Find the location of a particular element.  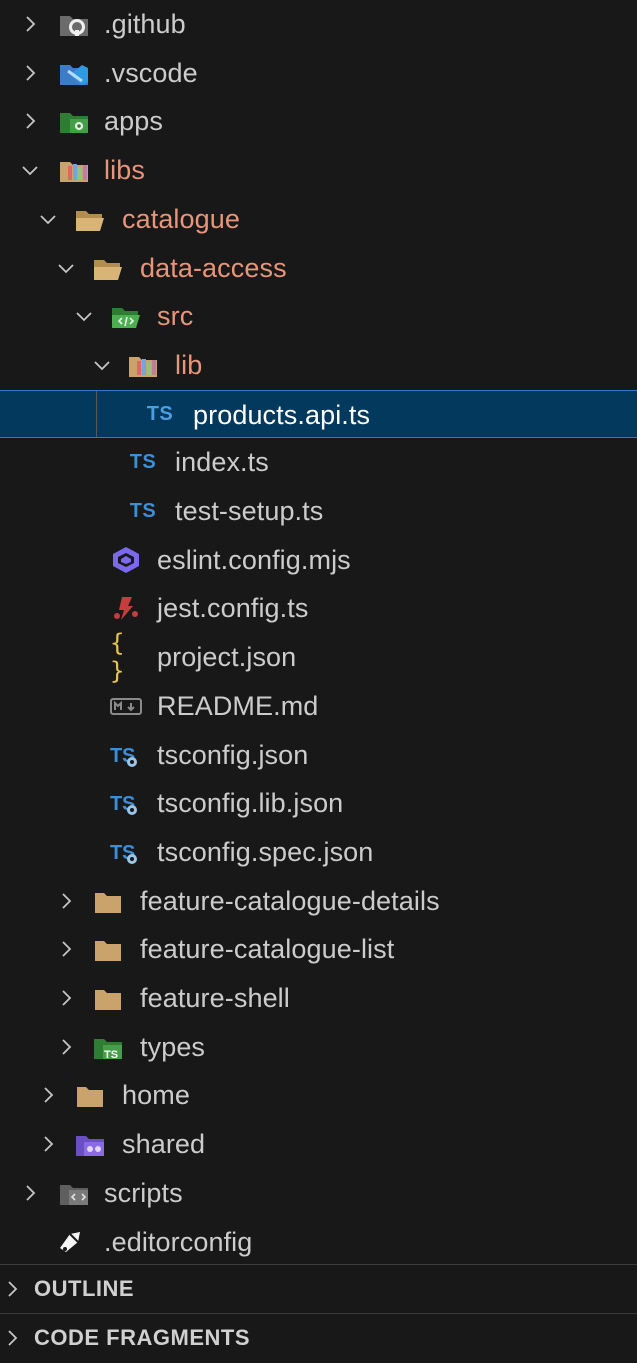

tree-item-tsconfig-json: TS tsconfig.json is located at coordinates (318, 755).